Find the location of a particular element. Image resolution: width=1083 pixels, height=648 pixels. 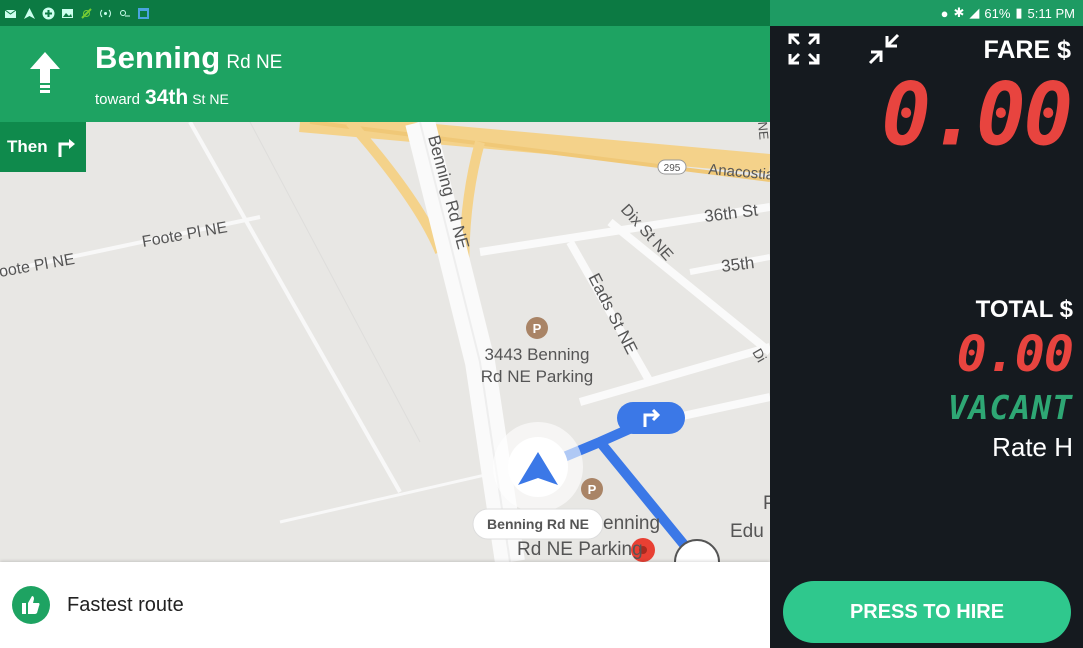

route-summary-bar: Fastest route is located at coordinates (385, 605).